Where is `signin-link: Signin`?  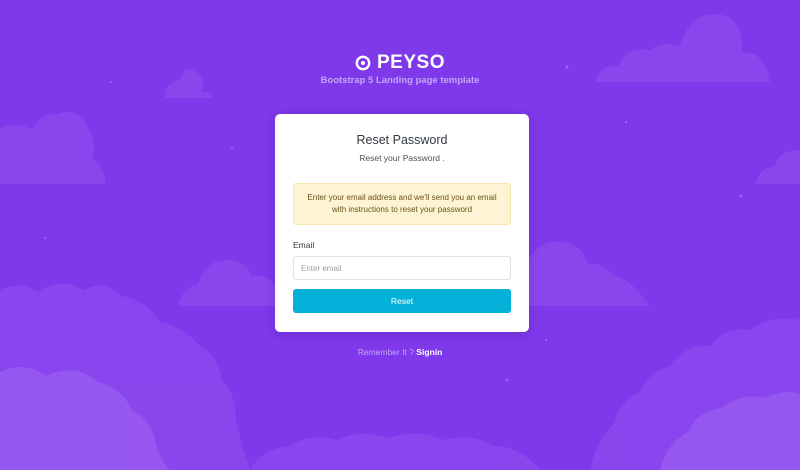 signin-link: Signin is located at coordinates (429, 352).